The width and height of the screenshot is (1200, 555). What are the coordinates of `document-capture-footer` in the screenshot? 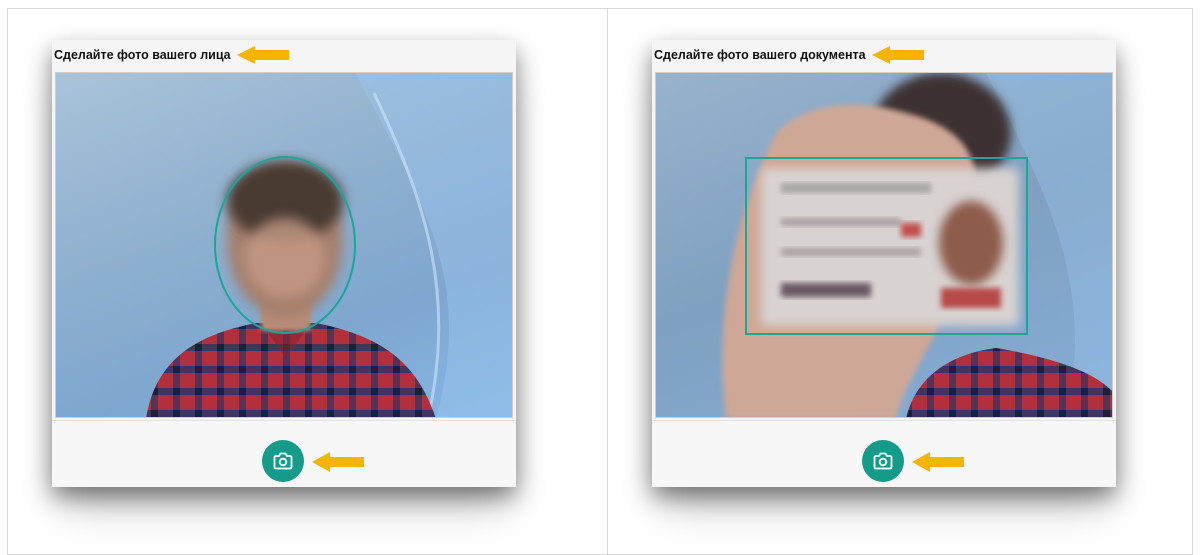 It's located at (884, 453).